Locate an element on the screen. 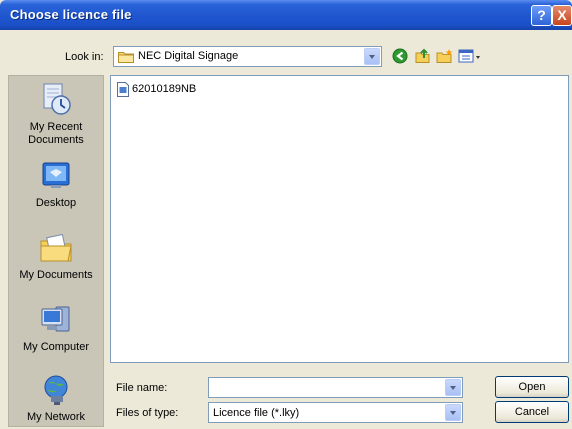 This screenshot has width=572, height=429. folder-icon is located at coordinates (126, 58).